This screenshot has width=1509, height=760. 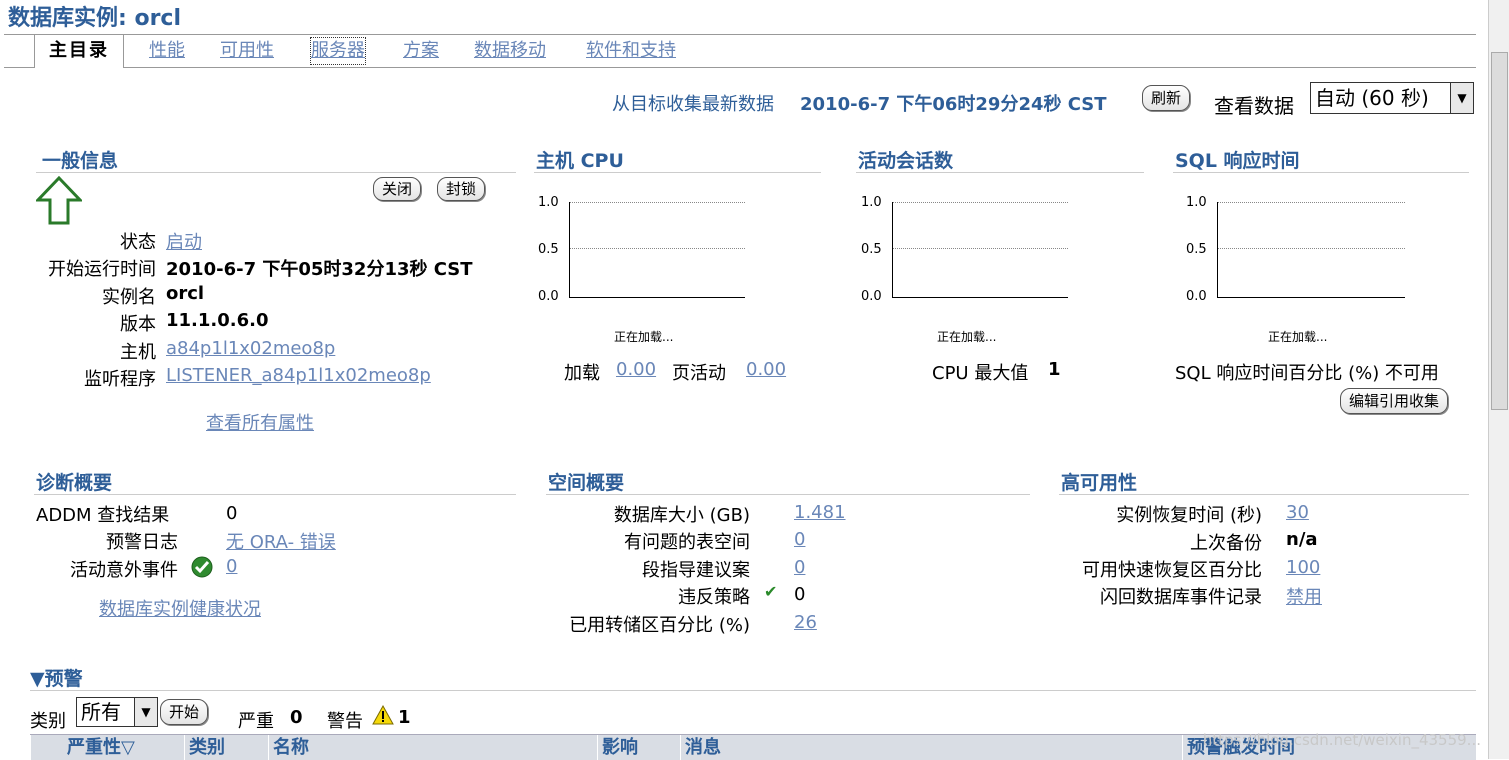 What do you see at coordinates (48, 721) in the screenshot?
I see `category-label: 类别` at bounding box center [48, 721].